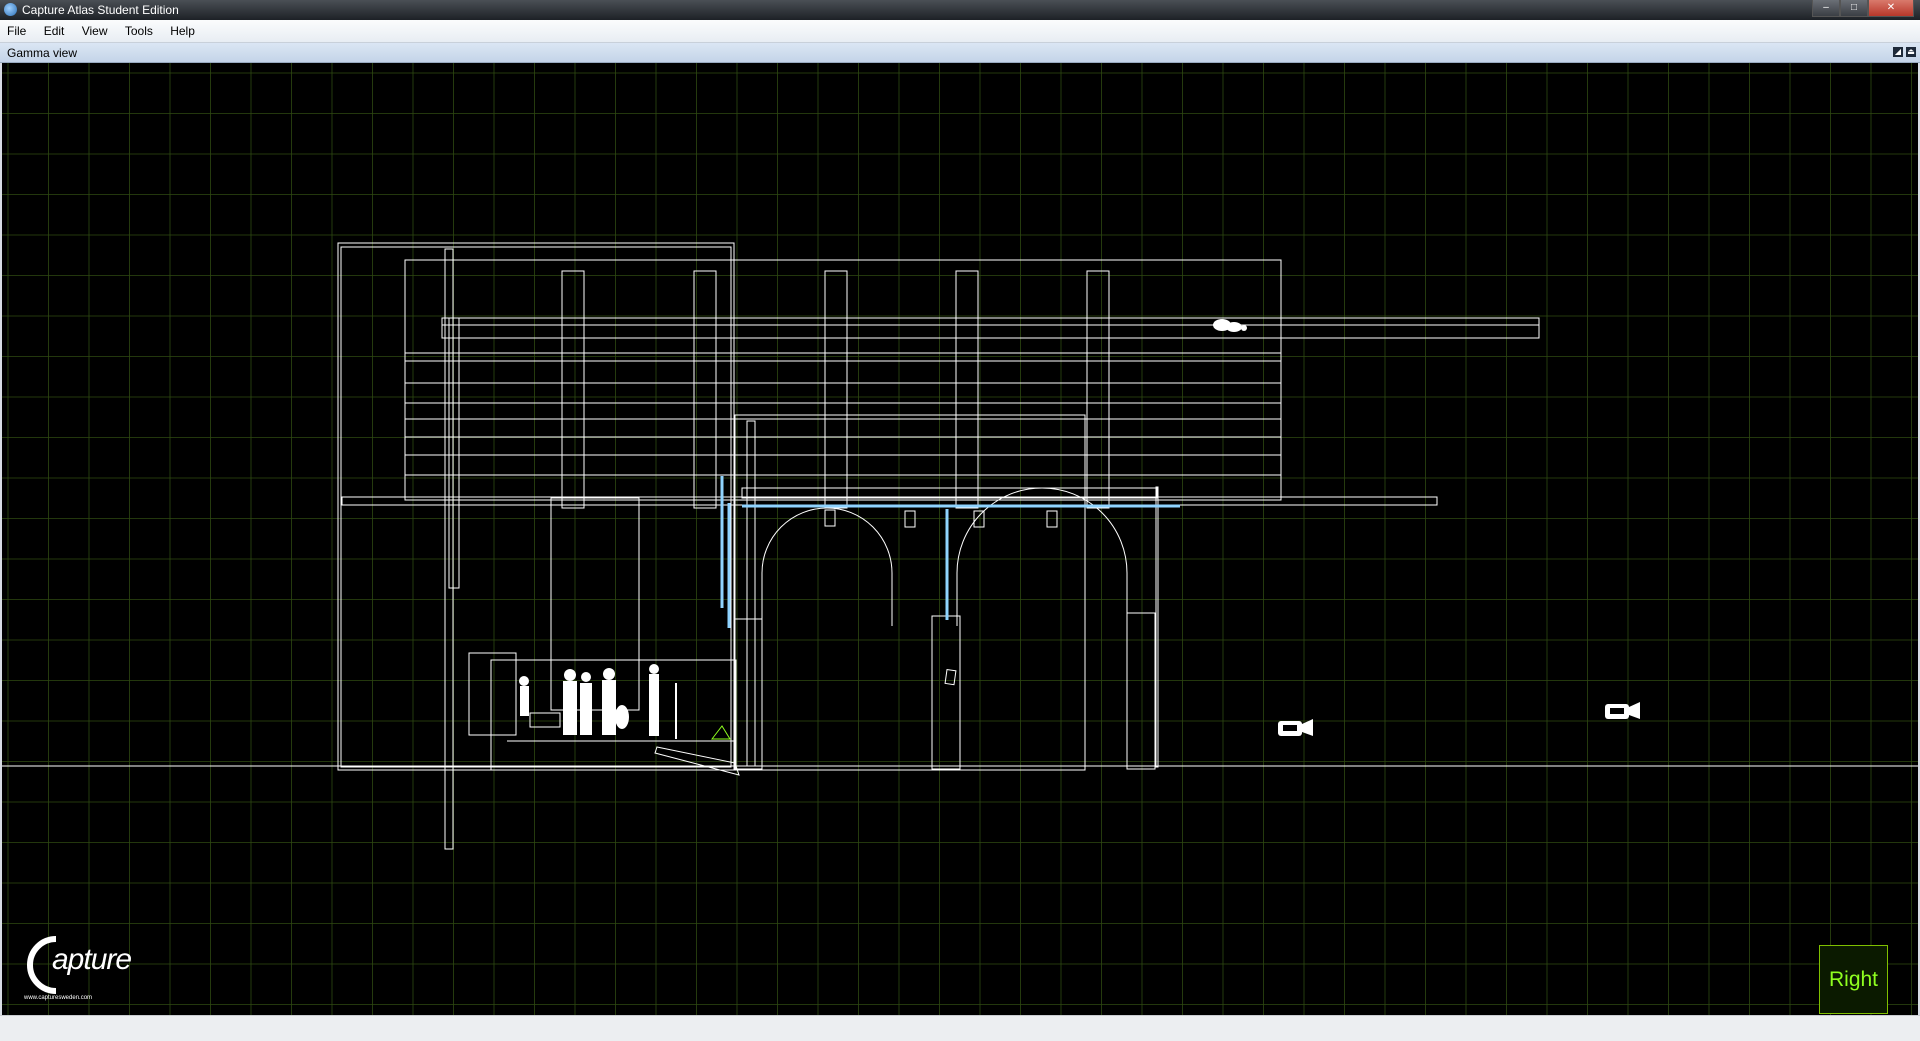 The height and width of the screenshot is (1041, 1920). Describe the element at coordinates (697, 761) in the screenshot. I see `ramp` at that location.